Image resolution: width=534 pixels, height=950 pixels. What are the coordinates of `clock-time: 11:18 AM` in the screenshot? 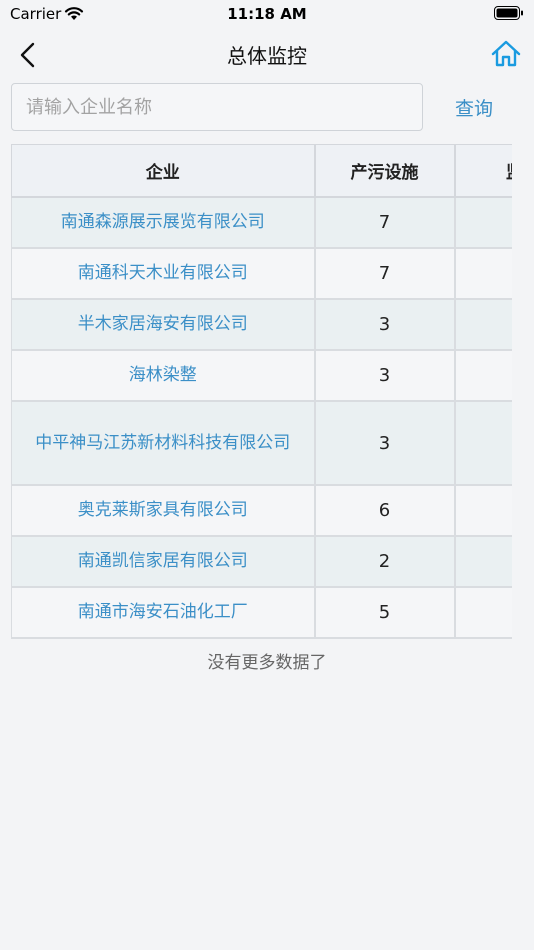 It's located at (267, 14).